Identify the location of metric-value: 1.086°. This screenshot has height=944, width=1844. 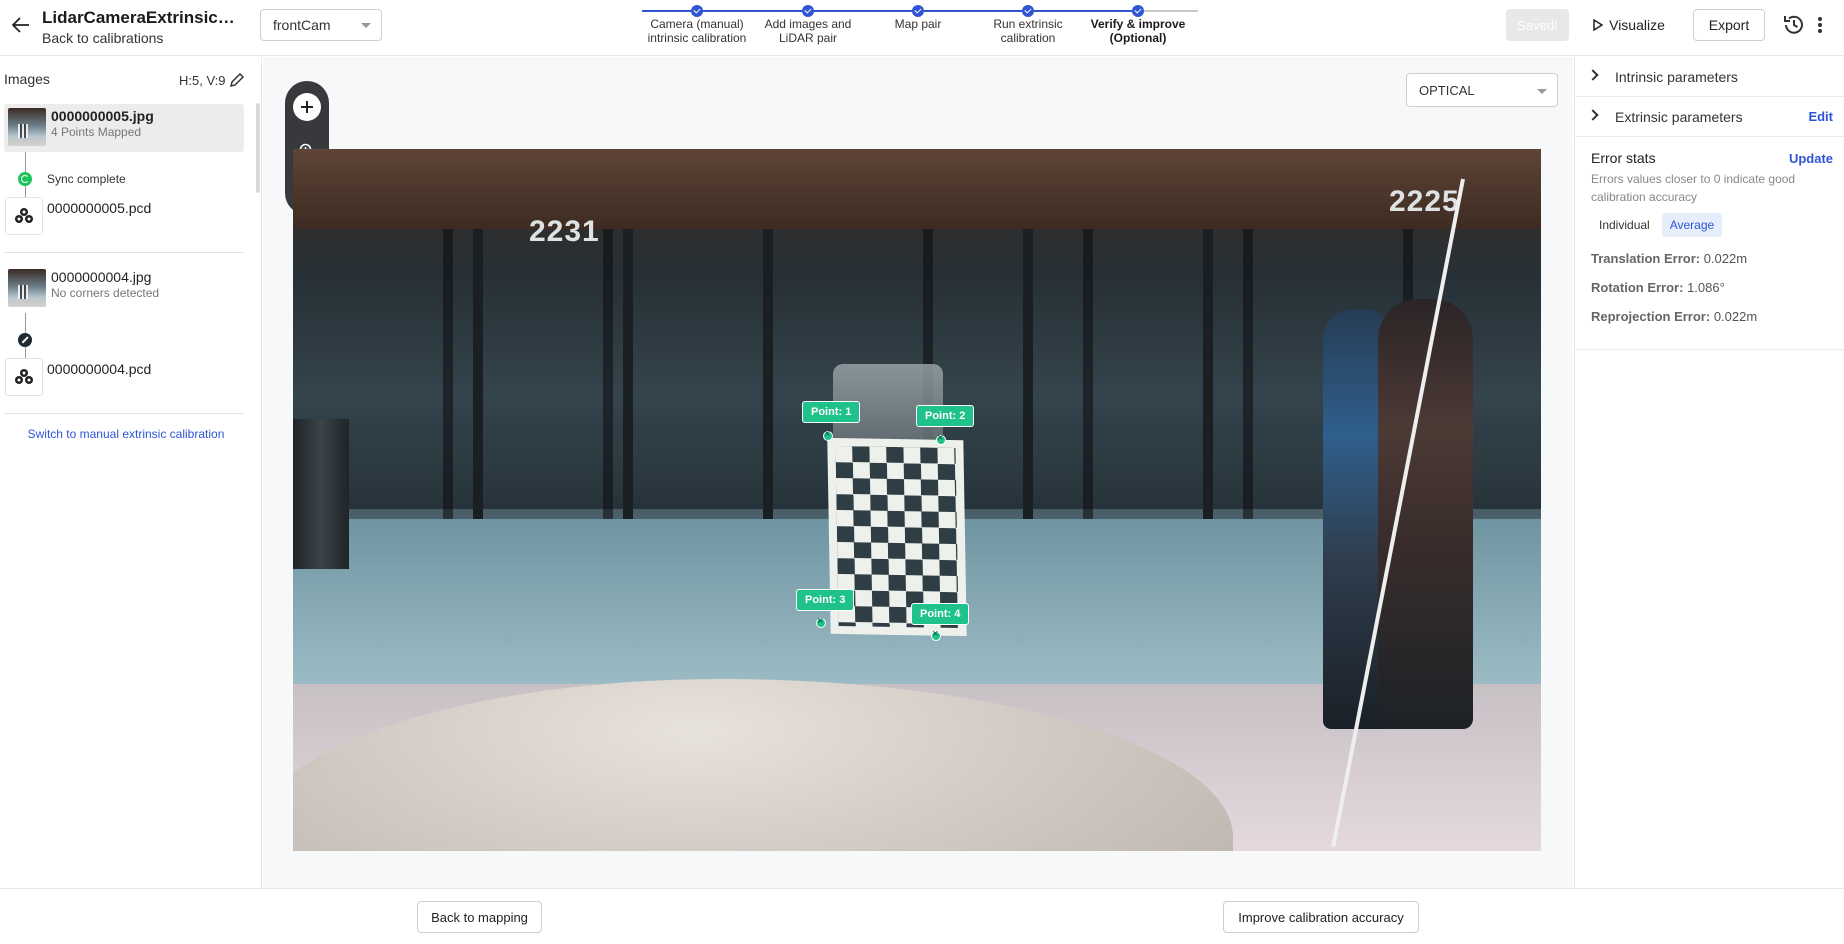
(1706, 287).